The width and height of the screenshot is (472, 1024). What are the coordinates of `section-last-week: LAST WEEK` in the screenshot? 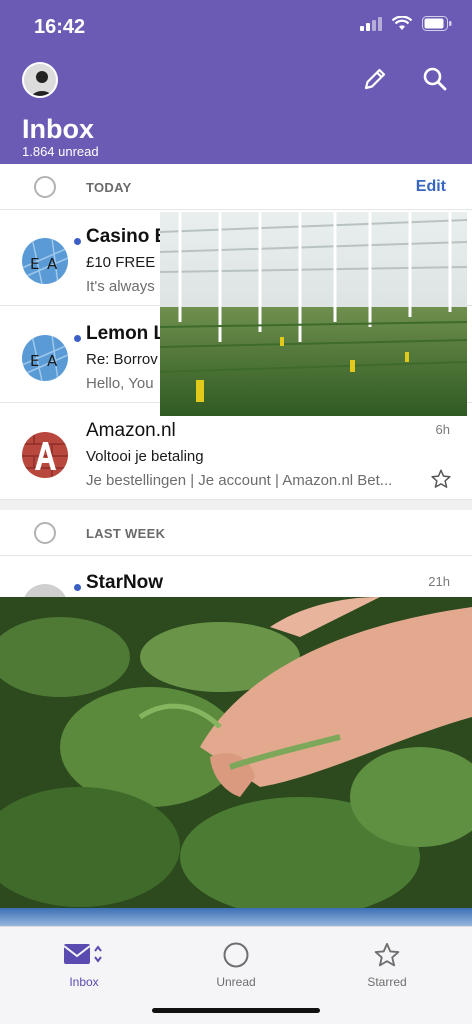 It's located at (236, 533).